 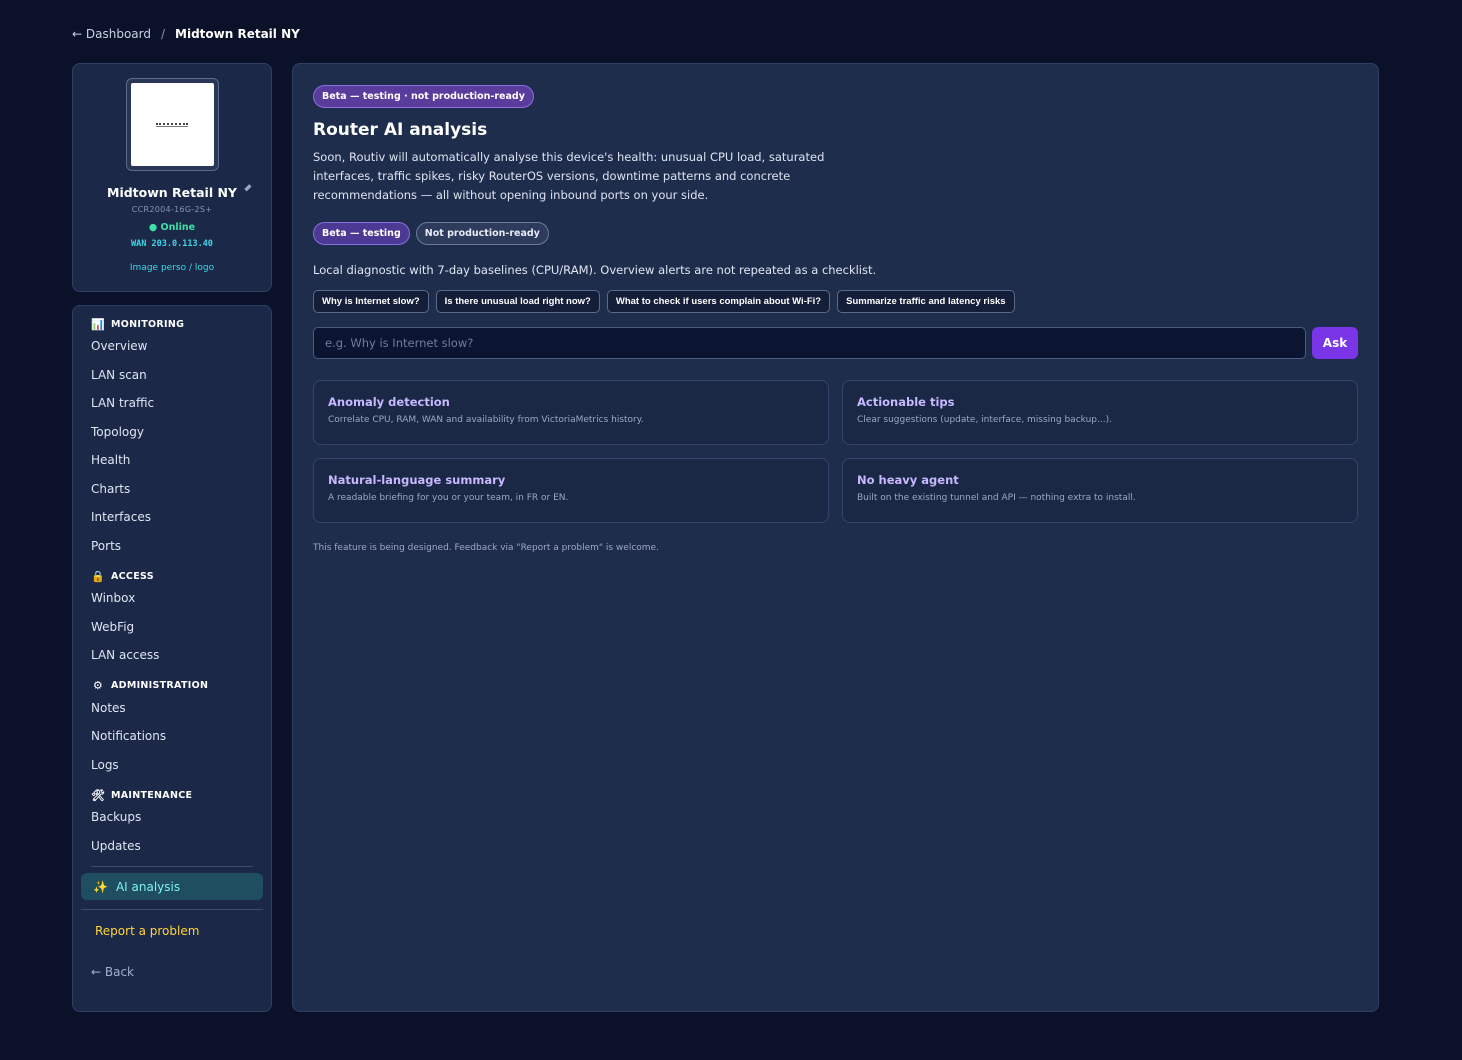 What do you see at coordinates (172, 209) in the screenshot?
I see `device-model: CCR2004-16G-2S+` at bounding box center [172, 209].